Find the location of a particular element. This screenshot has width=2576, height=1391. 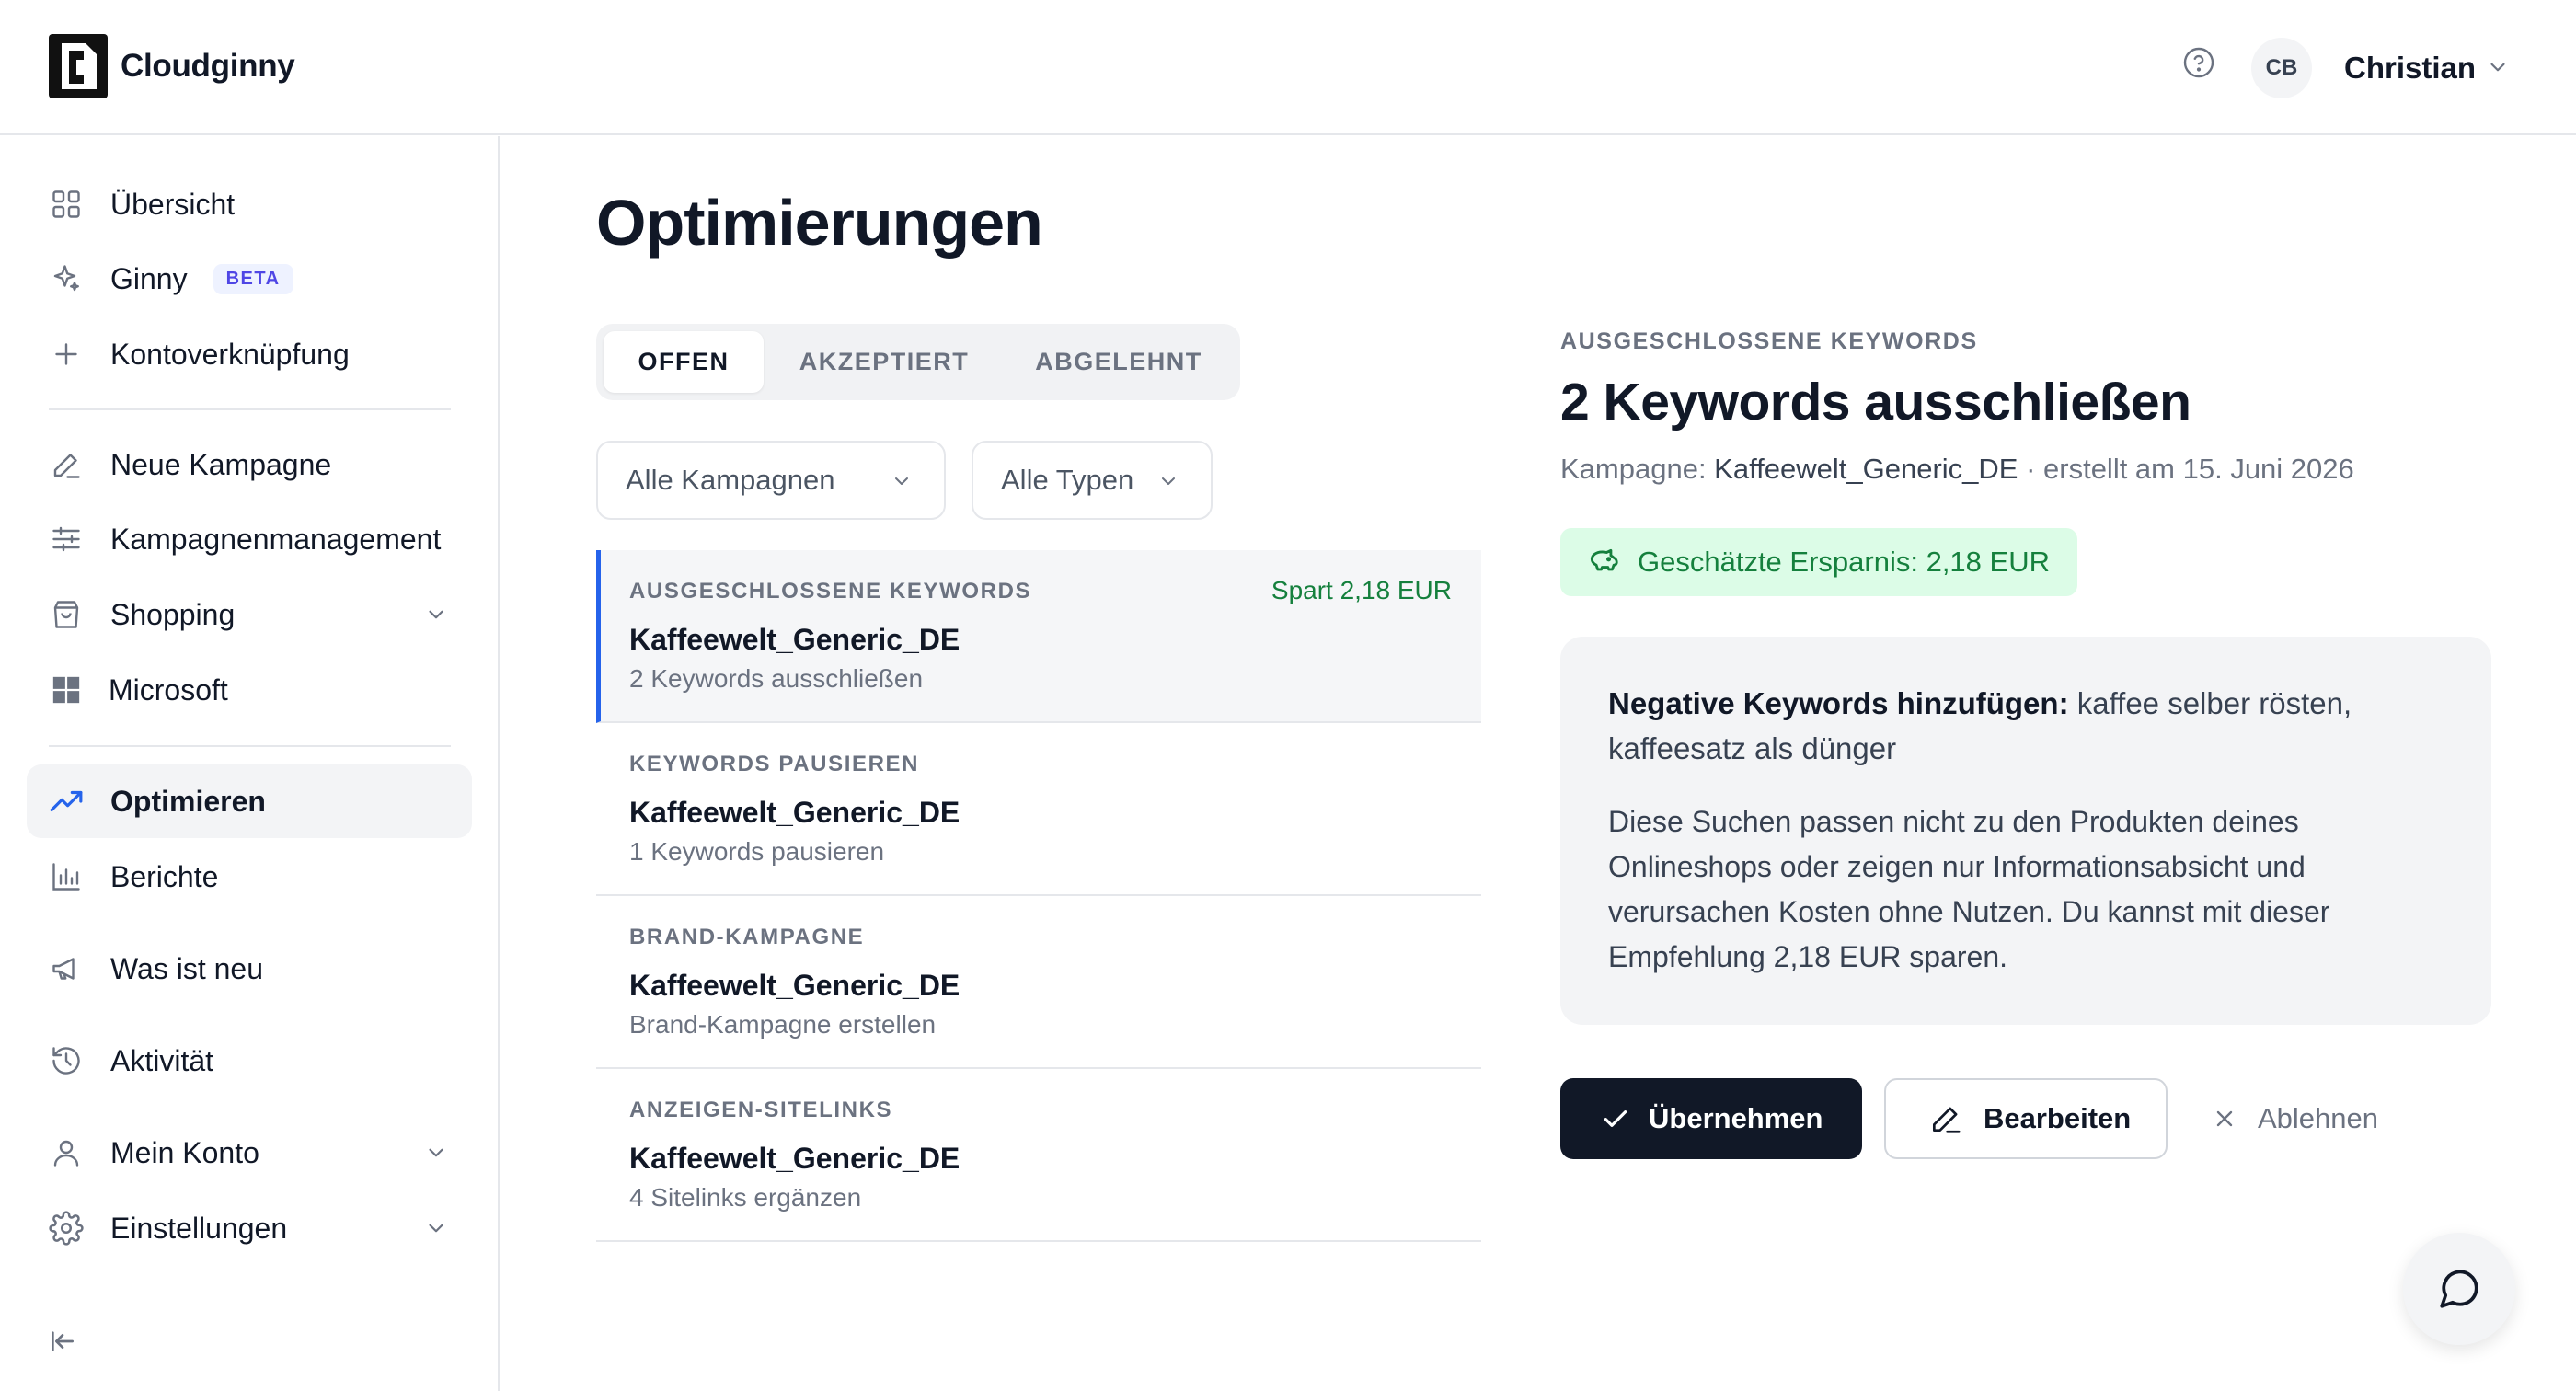

piggy-bank-icon is located at coordinates (1604, 559).